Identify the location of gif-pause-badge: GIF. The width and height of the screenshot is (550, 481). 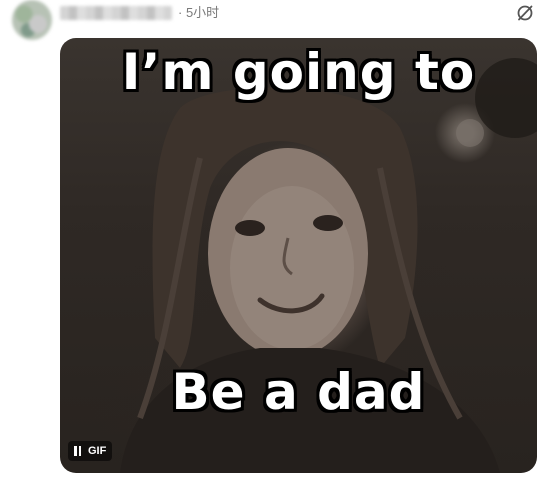
(90, 451).